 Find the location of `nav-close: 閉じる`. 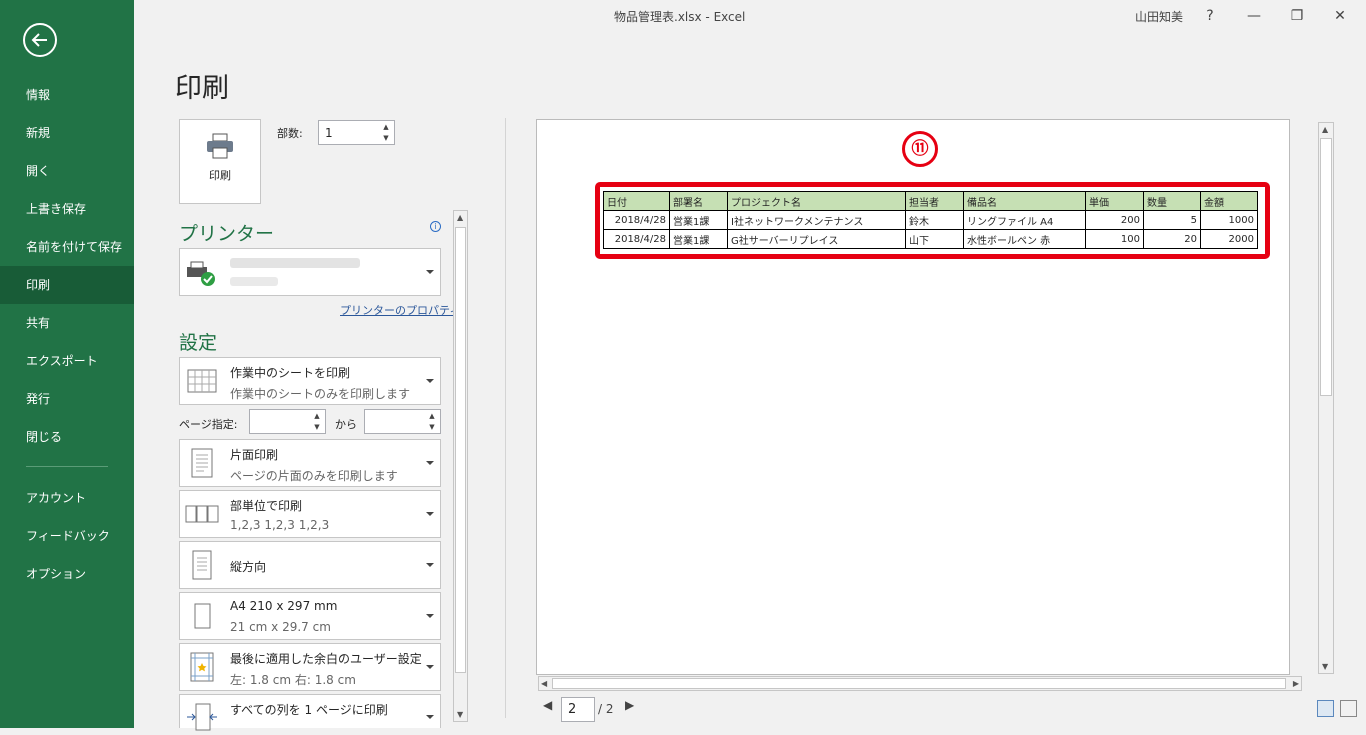

nav-close: 閉じる is located at coordinates (67, 437).